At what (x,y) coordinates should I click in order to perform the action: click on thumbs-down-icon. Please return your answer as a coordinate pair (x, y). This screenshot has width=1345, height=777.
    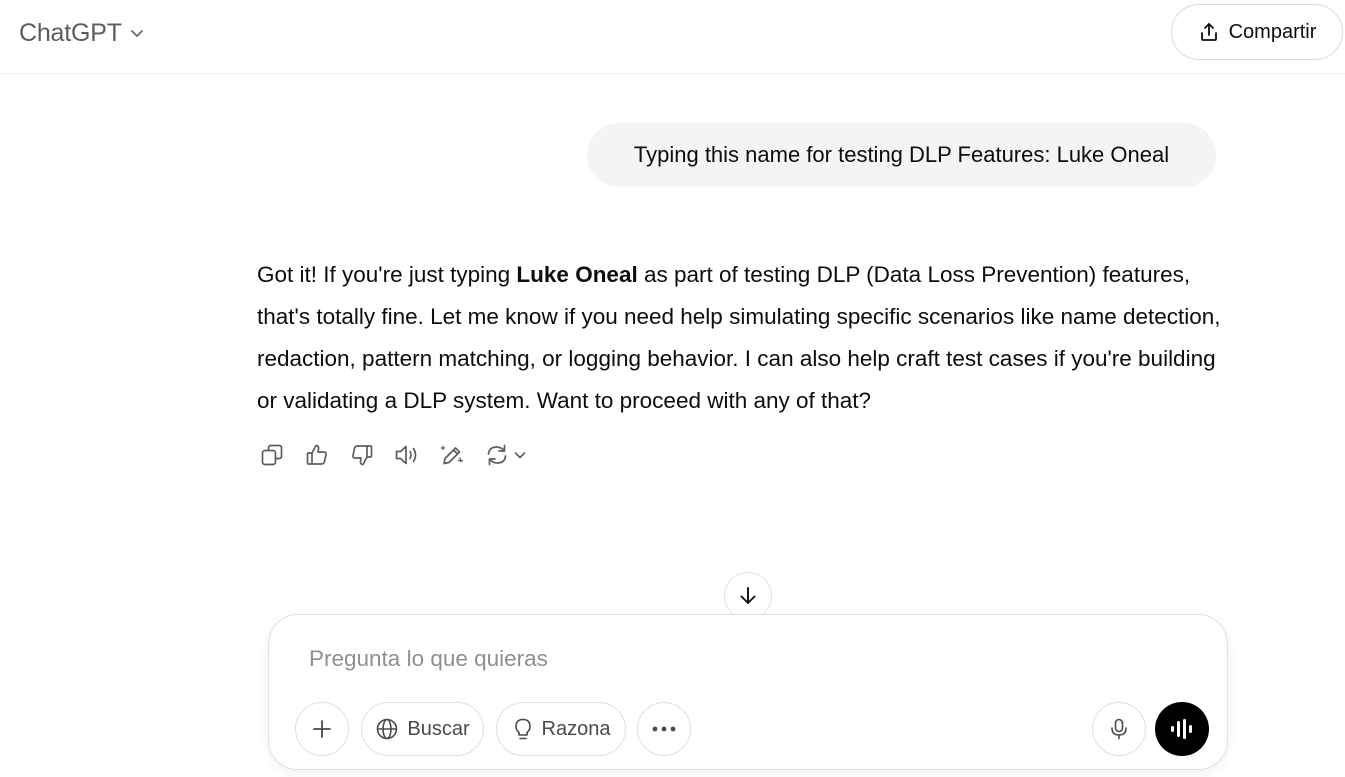
    Looking at the image, I should click on (362, 455).